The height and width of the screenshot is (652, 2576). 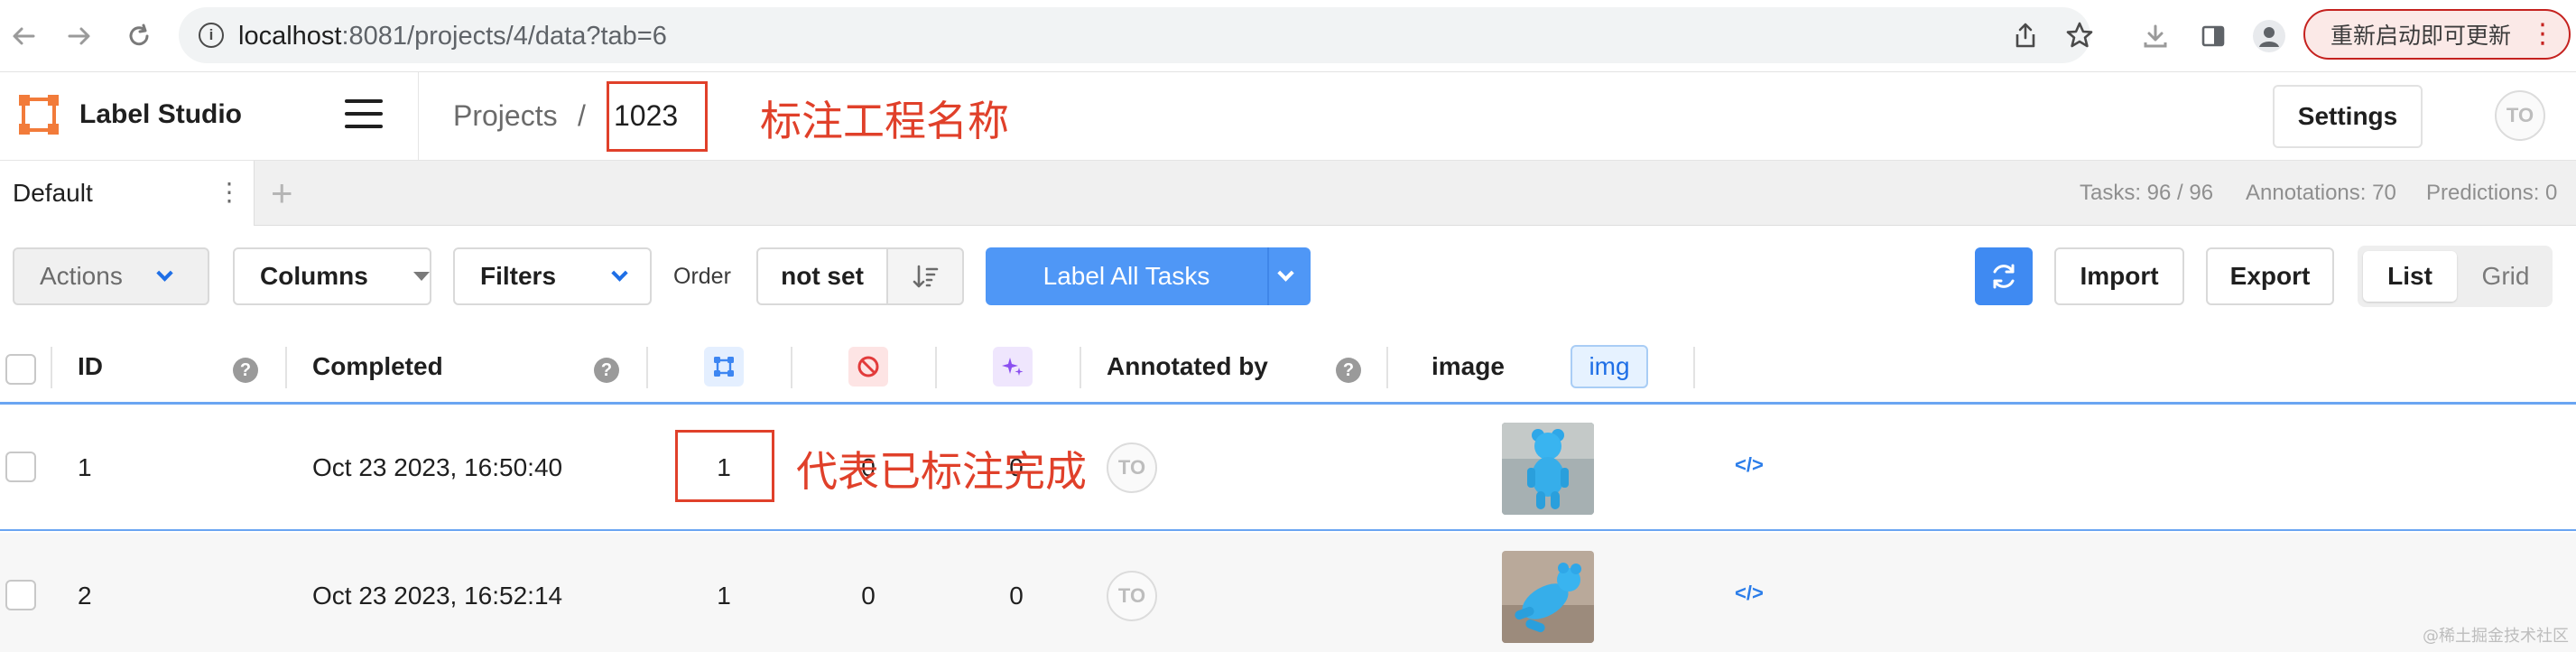 I want to click on caret-down-icon, so click(x=421, y=276).